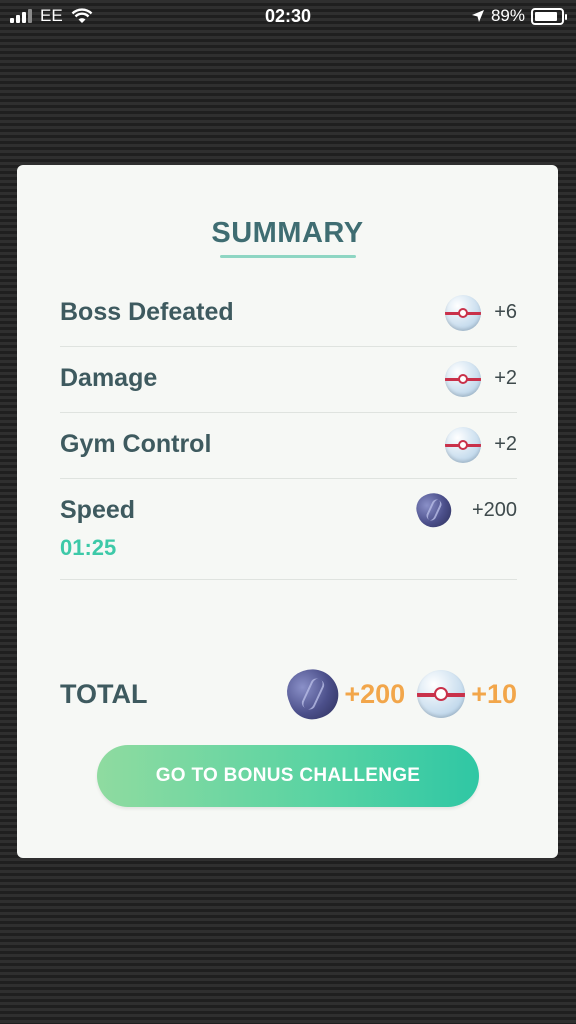 This screenshot has width=576, height=1024. Describe the element at coordinates (505, 312) in the screenshot. I see `row-reward: +6` at that location.